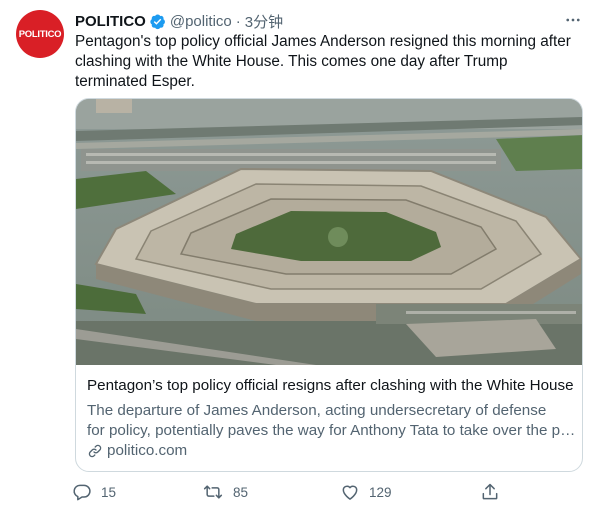  What do you see at coordinates (241, 492) in the screenshot?
I see `retweet-count: 85` at bounding box center [241, 492].